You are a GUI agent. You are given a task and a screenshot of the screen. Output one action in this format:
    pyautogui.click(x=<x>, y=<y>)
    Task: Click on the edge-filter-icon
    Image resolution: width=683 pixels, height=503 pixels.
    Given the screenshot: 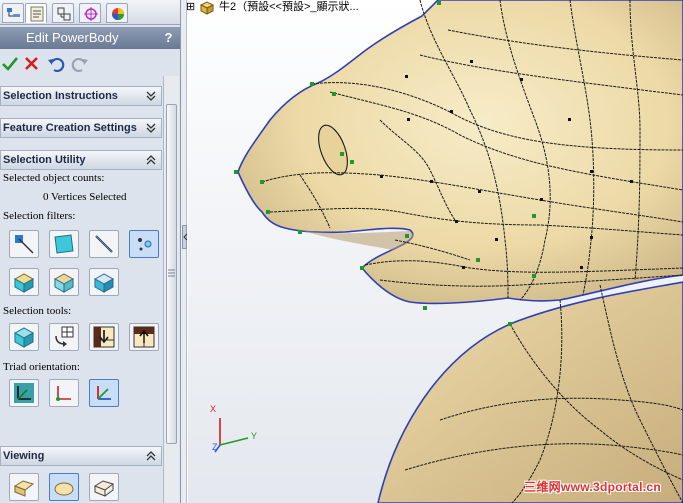 What is the action you would take?
    pyautogui.click(x=104, y=244)
    